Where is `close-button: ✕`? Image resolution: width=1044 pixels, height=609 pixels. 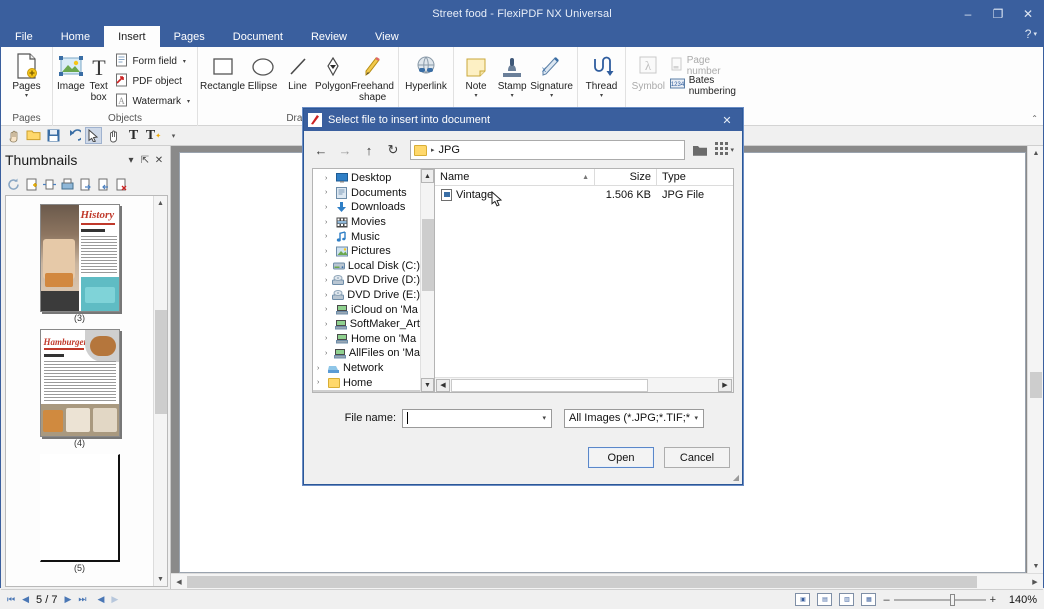 close-button: ✕ is located at coordinates (1028, 13).